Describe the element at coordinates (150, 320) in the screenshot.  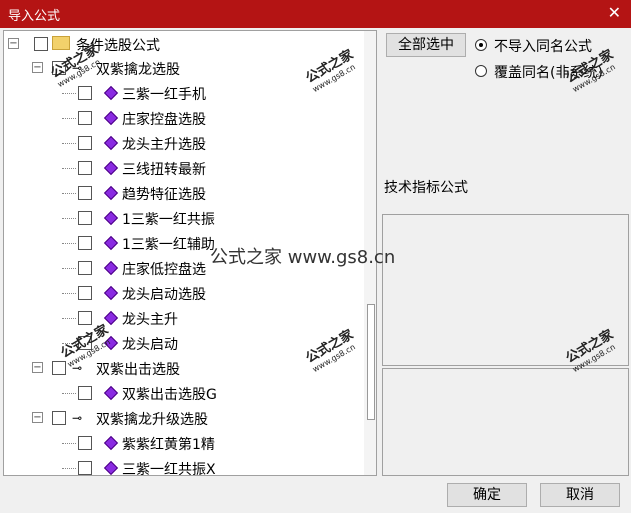
I see `item-label: 龙头主升` at that location.